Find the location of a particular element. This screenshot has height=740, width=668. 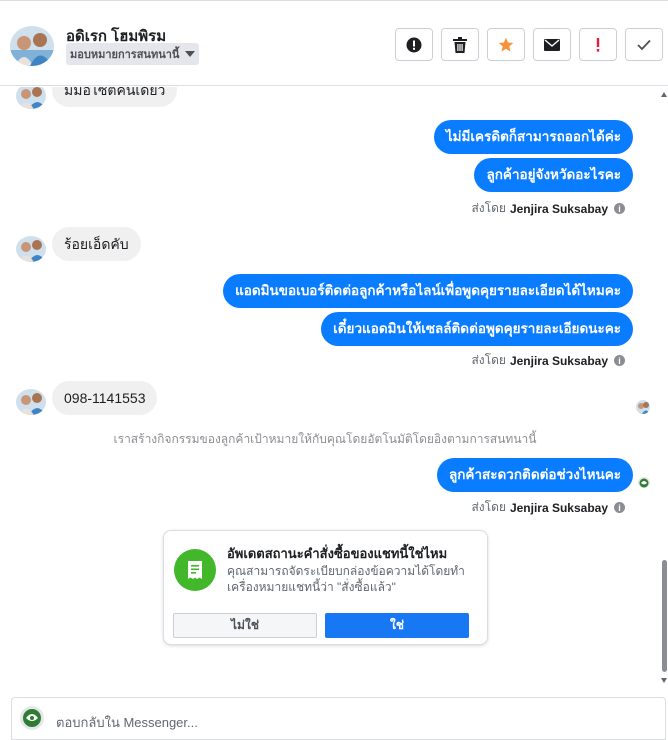

mark-done-button is located at coordinates (644, 44).